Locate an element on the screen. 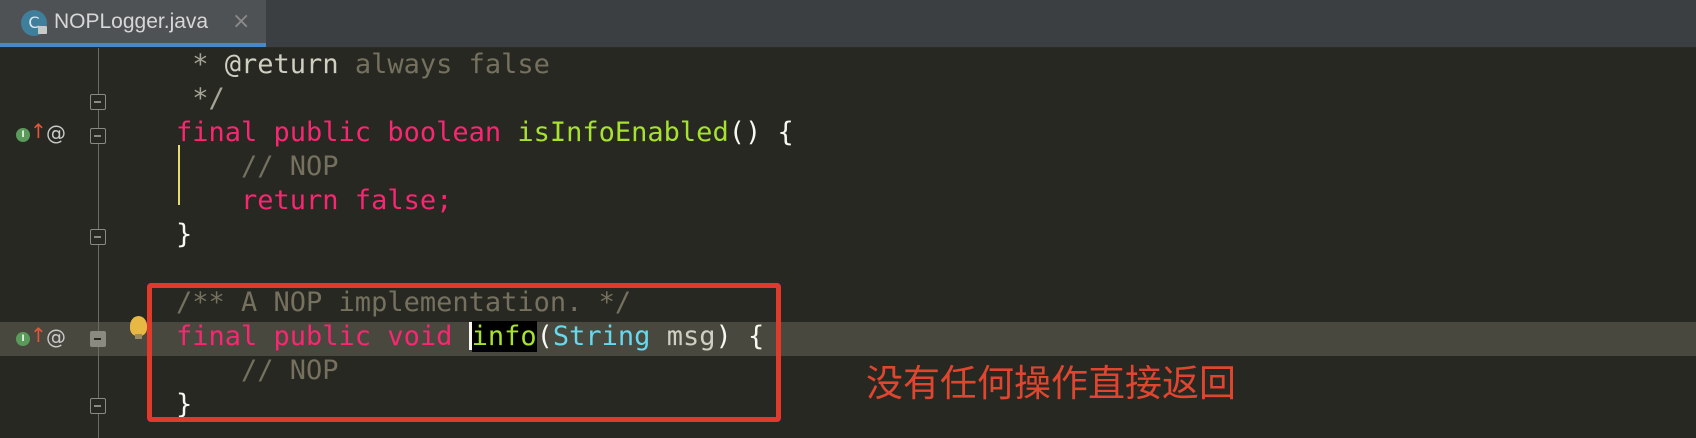 The height and width of the screenshot is (438, 1696). close-icon: × is located at coordinates (241, 21).